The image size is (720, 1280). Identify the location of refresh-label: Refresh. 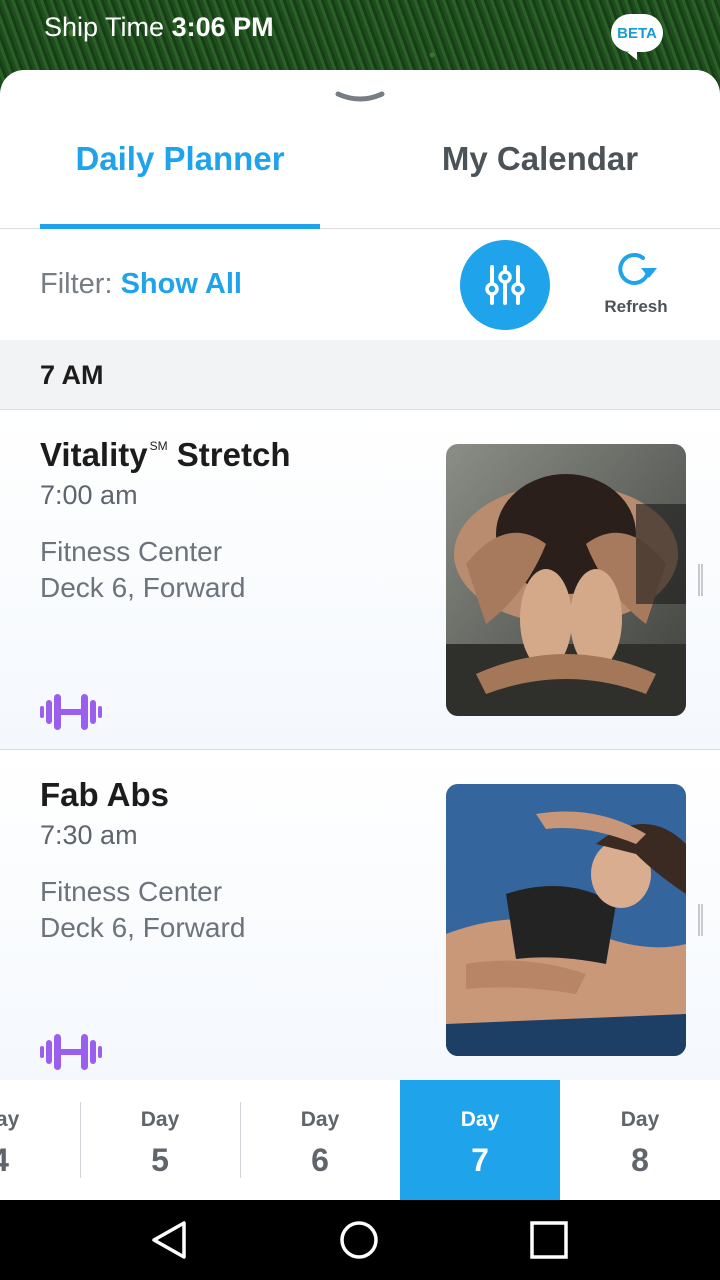
(636, 306).